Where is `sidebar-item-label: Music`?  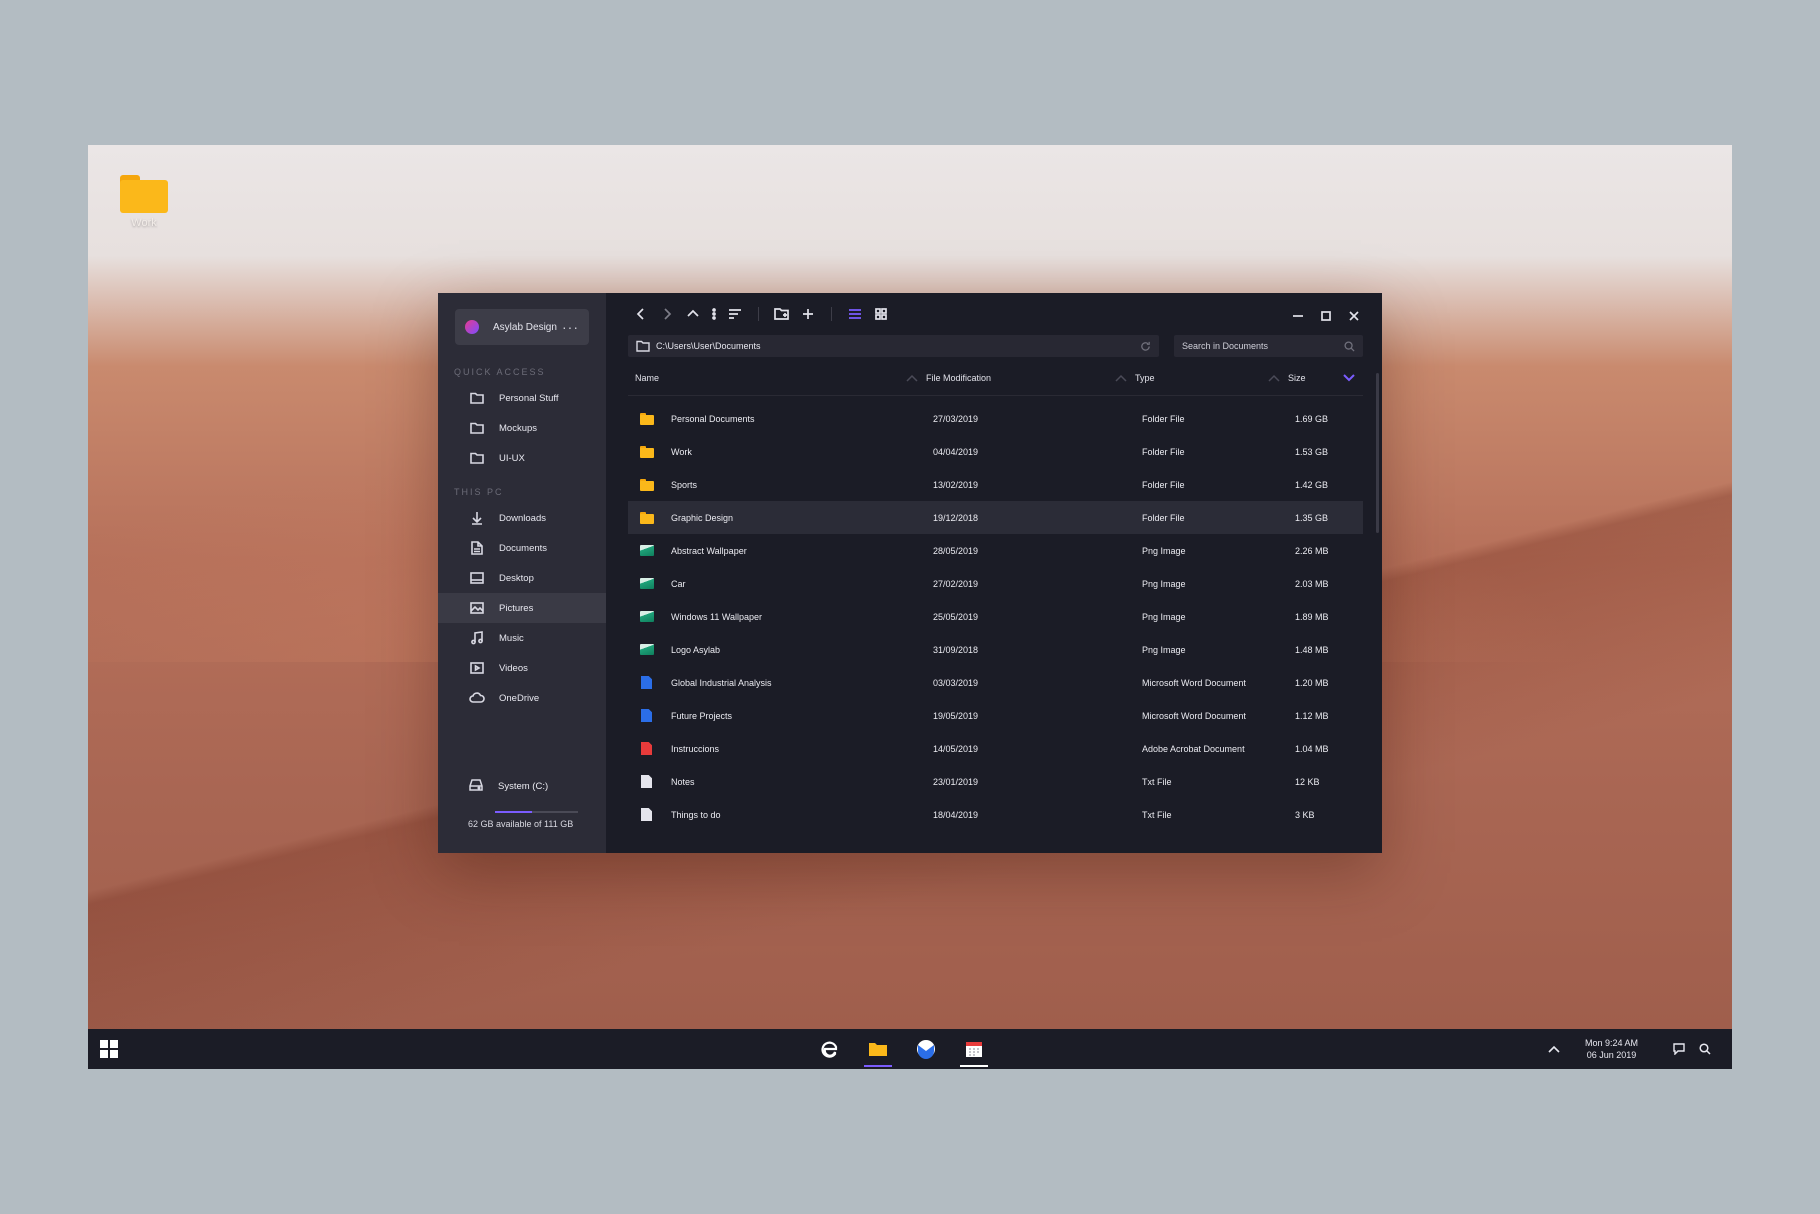
sidebar-item-label: Music is located at coordinates (511, 638).